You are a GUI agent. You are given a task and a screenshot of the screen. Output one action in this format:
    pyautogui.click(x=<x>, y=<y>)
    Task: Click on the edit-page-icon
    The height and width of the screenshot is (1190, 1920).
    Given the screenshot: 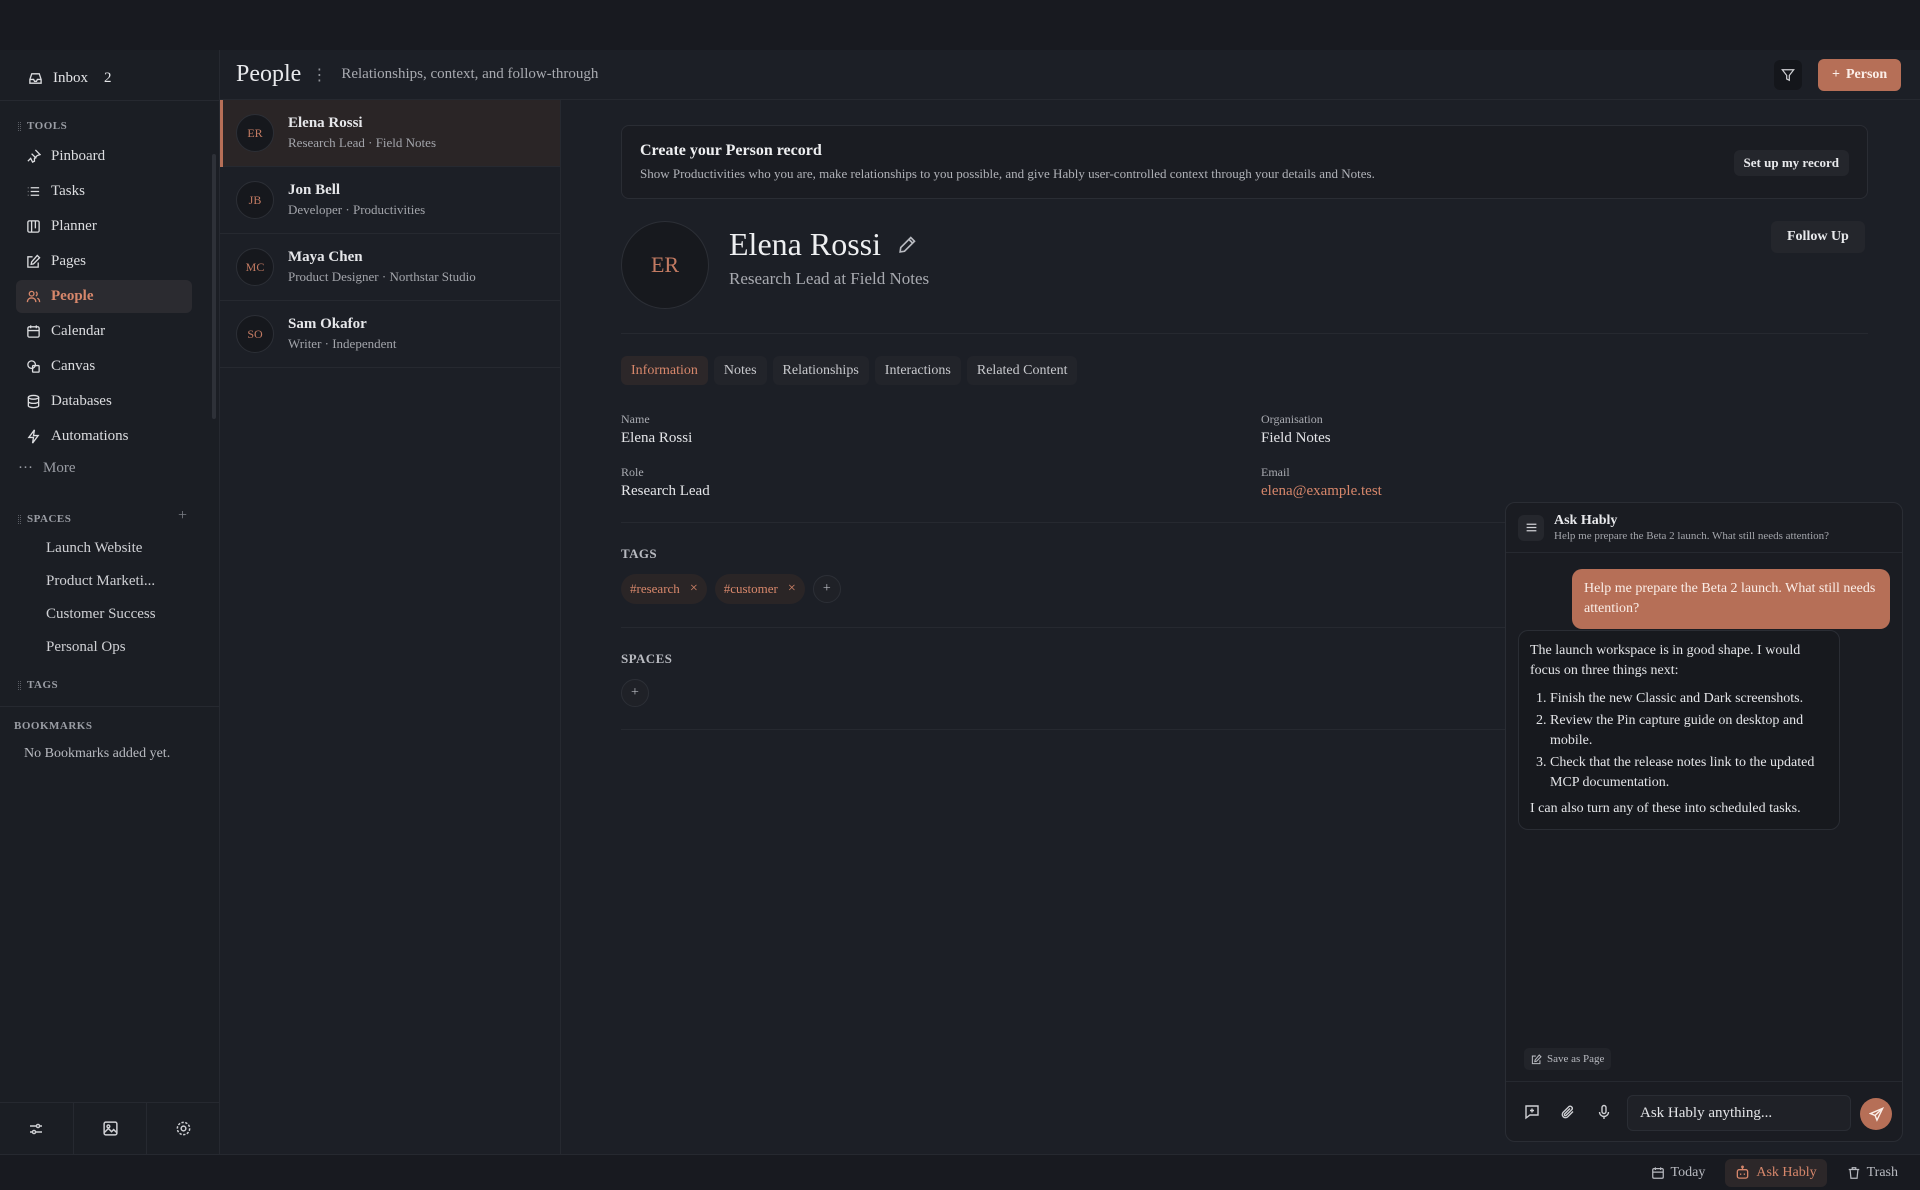 What is the action you would take?
    pyautogui.click(x=34, y=261)
    